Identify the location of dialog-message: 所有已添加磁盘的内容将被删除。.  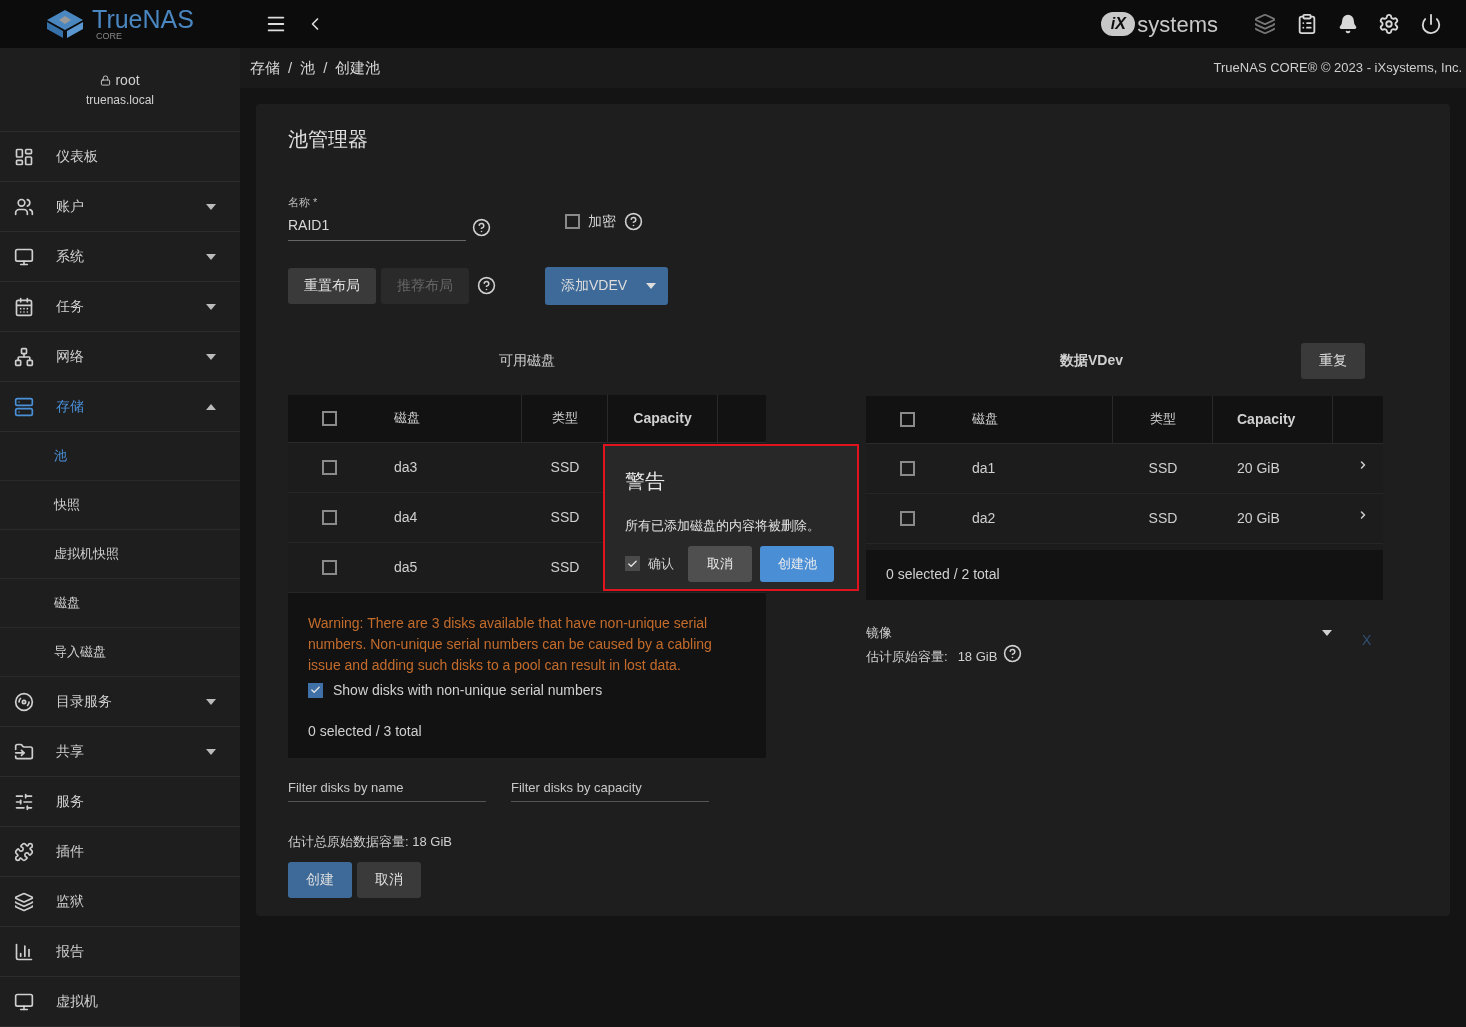
(723, 526).